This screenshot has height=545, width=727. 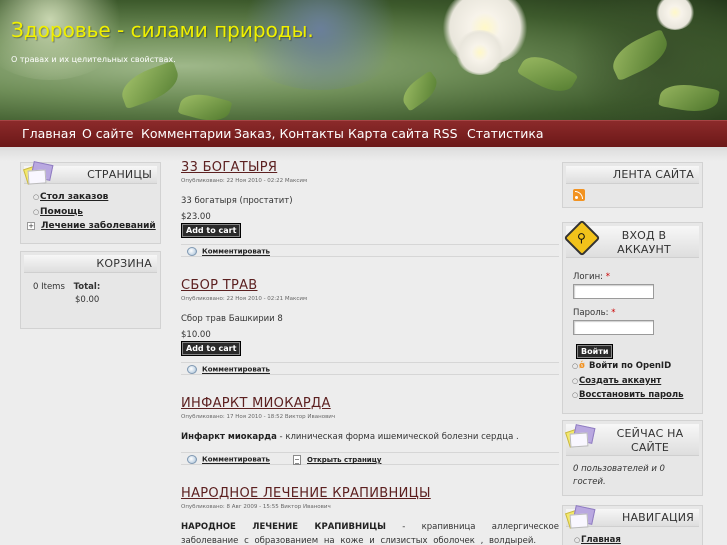 I want to click on node-title: НАРОДНОЕ ЛЕЧЕНИЕ КРАПИВНИЦЫ, so click(x=370, y=493).